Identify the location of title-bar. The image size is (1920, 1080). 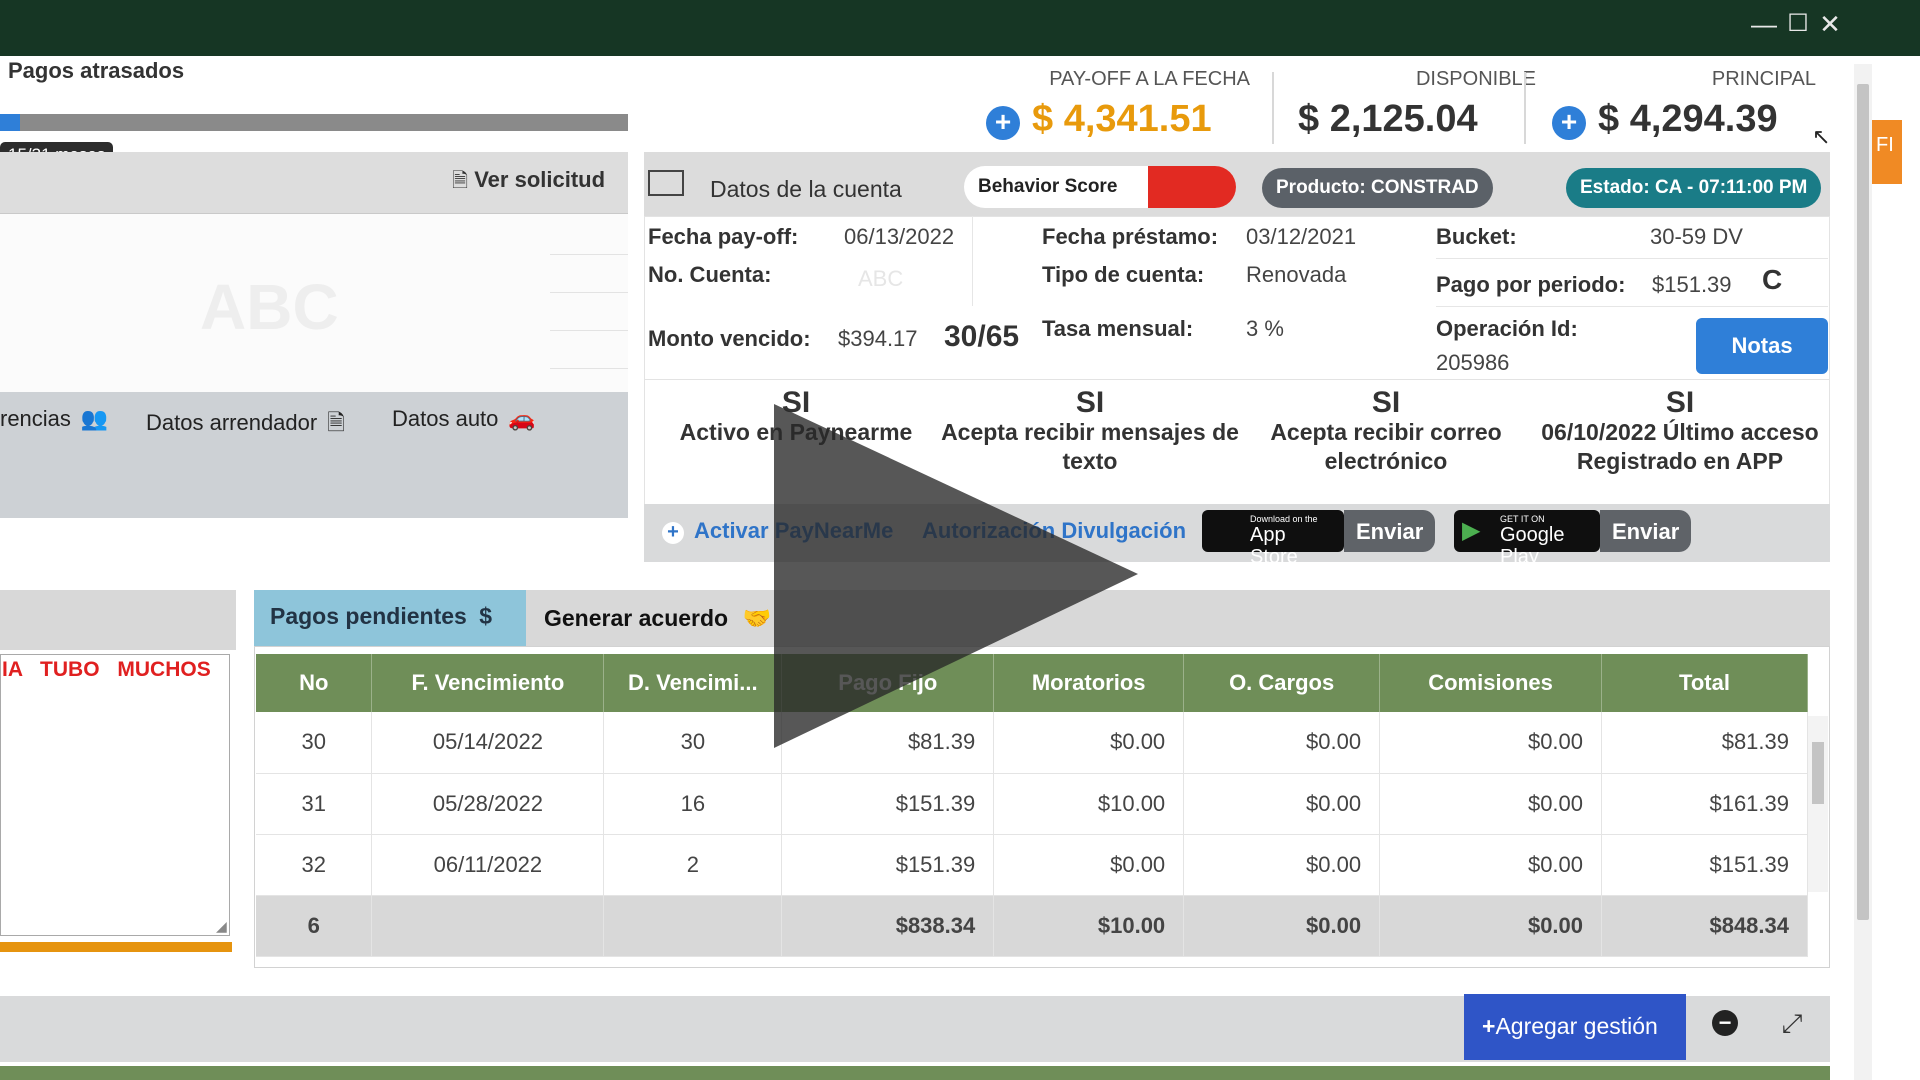
(960, 28).